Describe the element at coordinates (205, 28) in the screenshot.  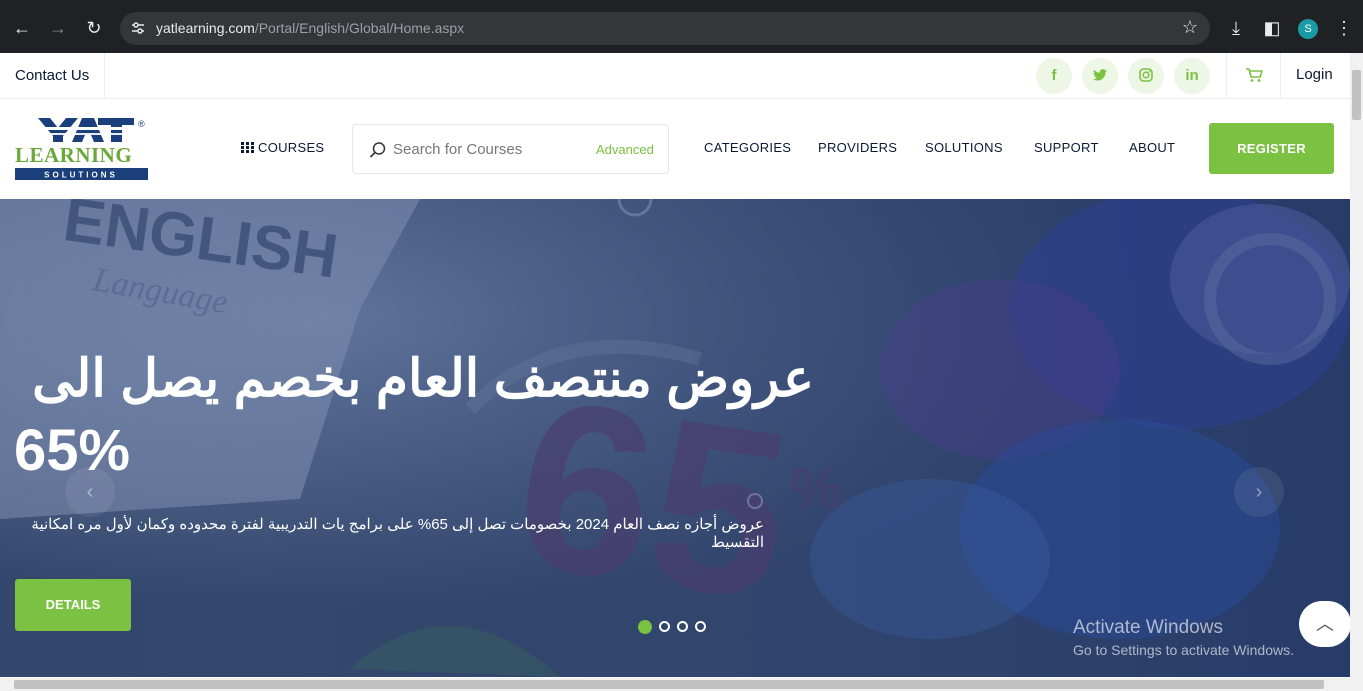
I see `url-host: yatlearning.com` at that location.